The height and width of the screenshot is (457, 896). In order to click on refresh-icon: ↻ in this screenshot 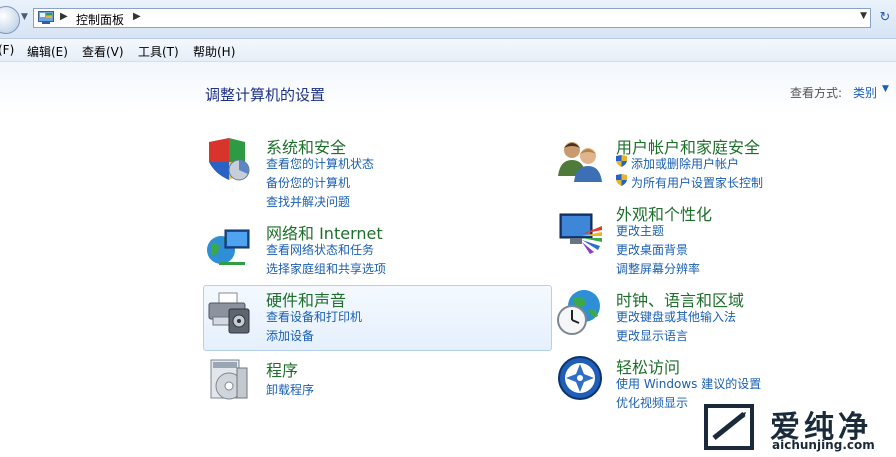, I will do `click(885, 18)`.